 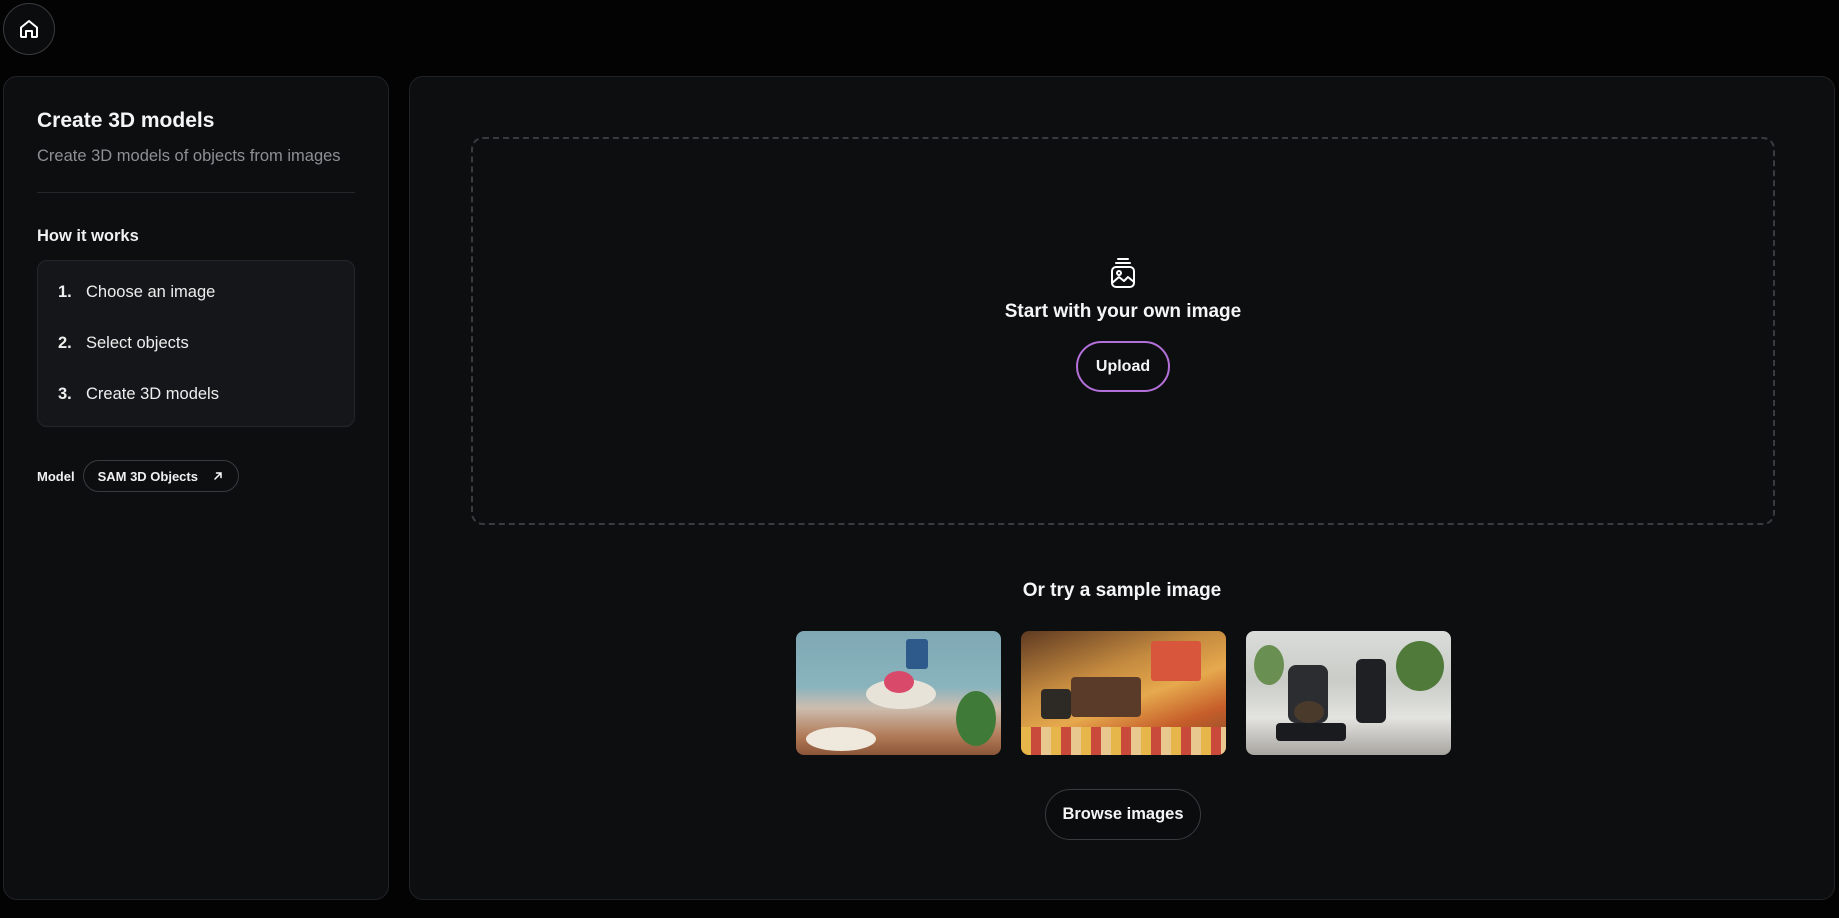 I want to click on model-row: Model SAM 3D Objects, so click(x=196, y=476).